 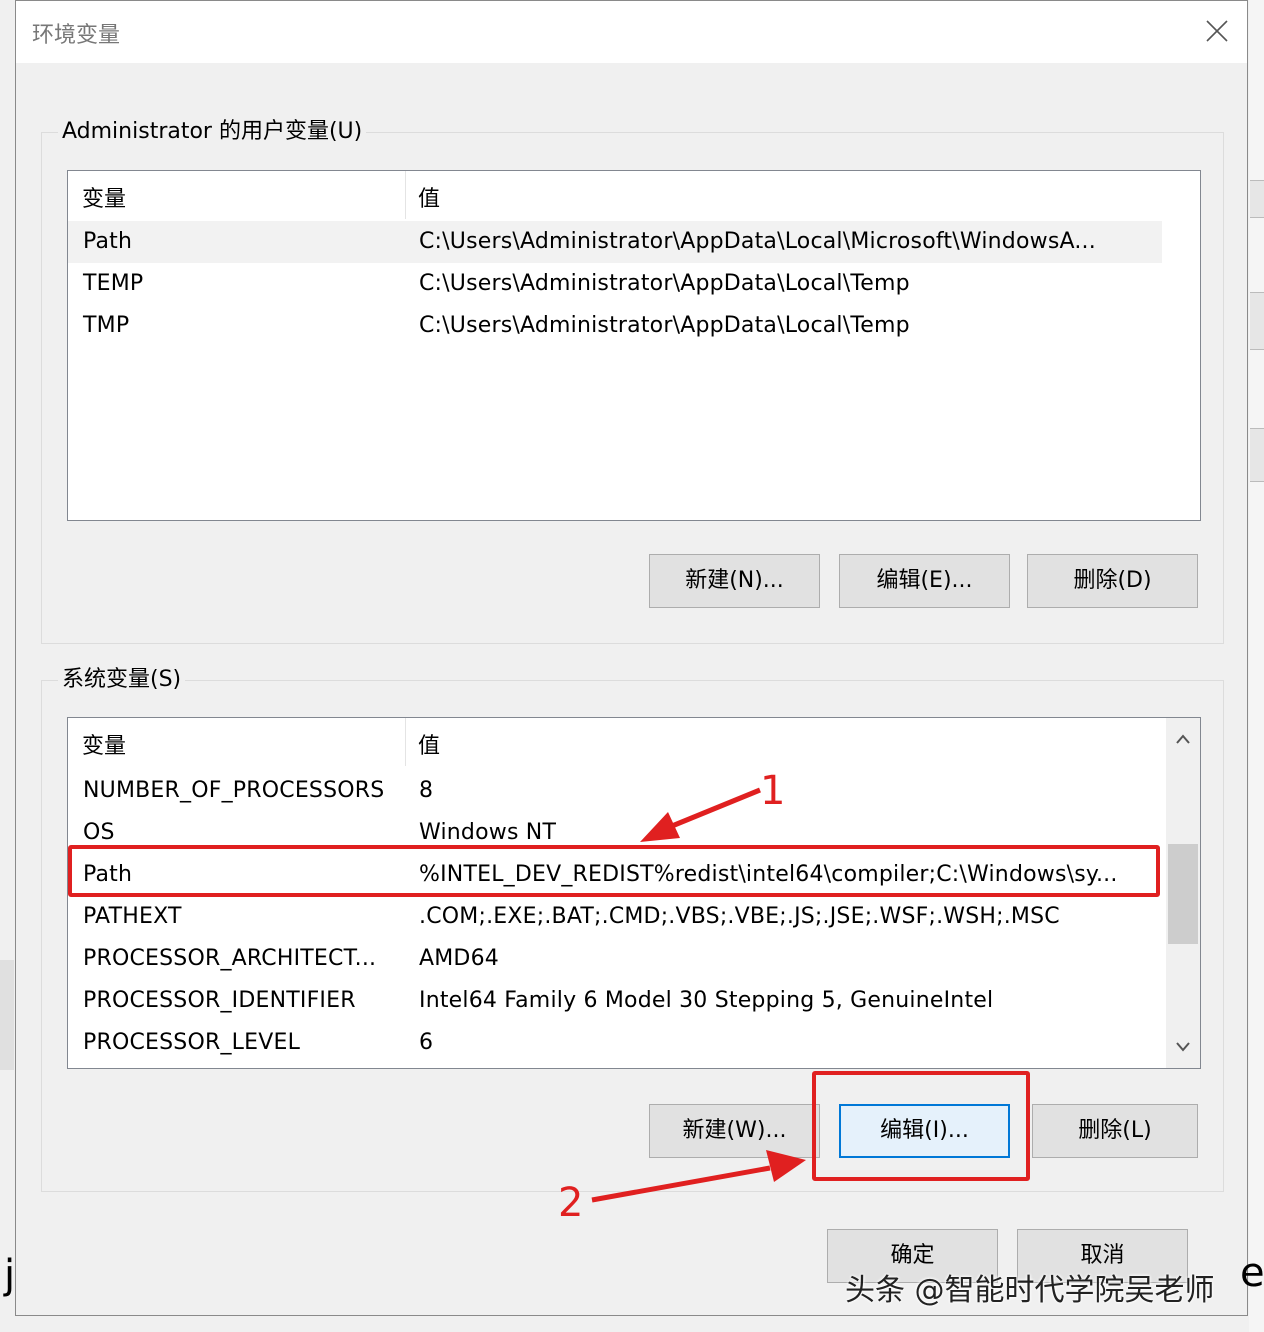 I want to click on close-button, so click(x=1217, y=31).